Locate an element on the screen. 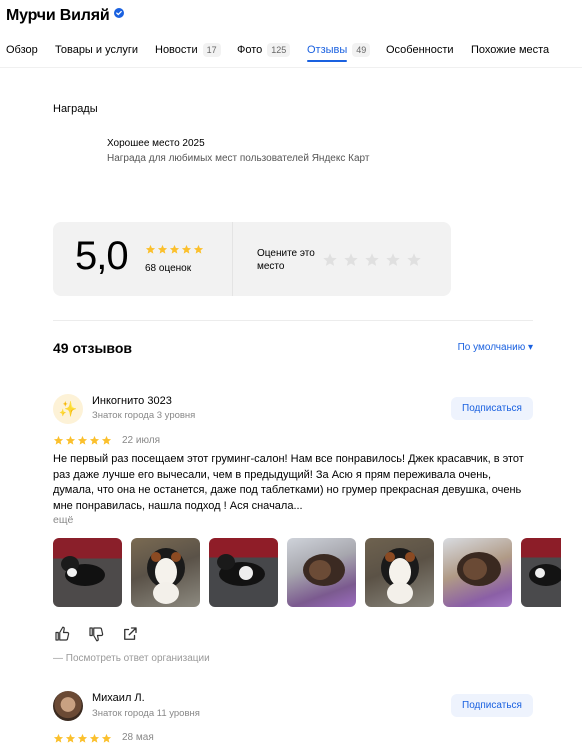  like-icon is located at coordinates (62, 634).